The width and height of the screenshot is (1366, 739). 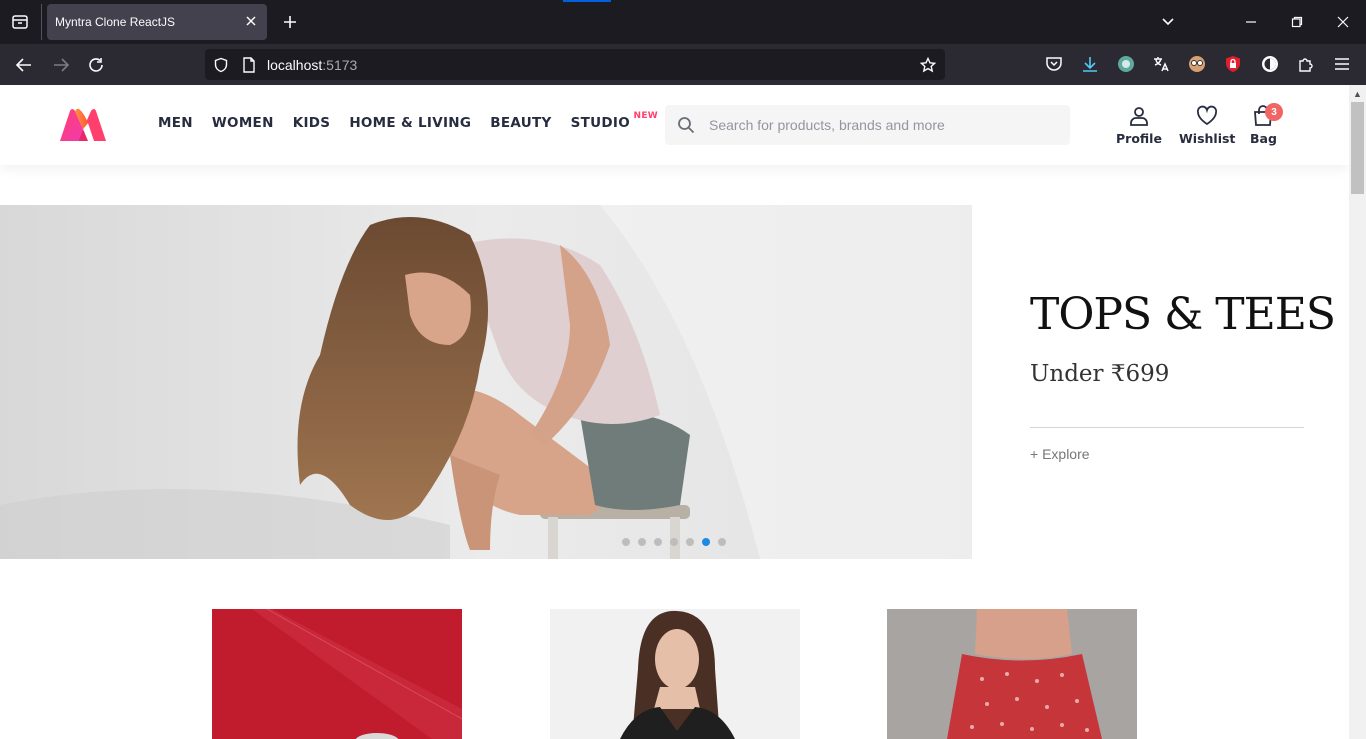 I want to click on wishlist-button: Wishlist, so click(x=1207, y=125).